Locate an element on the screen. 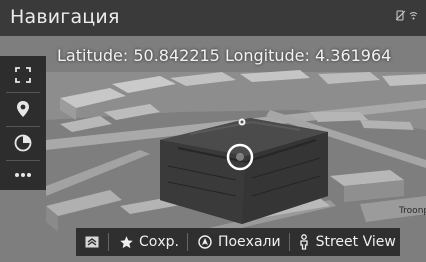 The height and width of the screenshot is (262, 426). chevron-up-icon is located at coordinates (92, 242).